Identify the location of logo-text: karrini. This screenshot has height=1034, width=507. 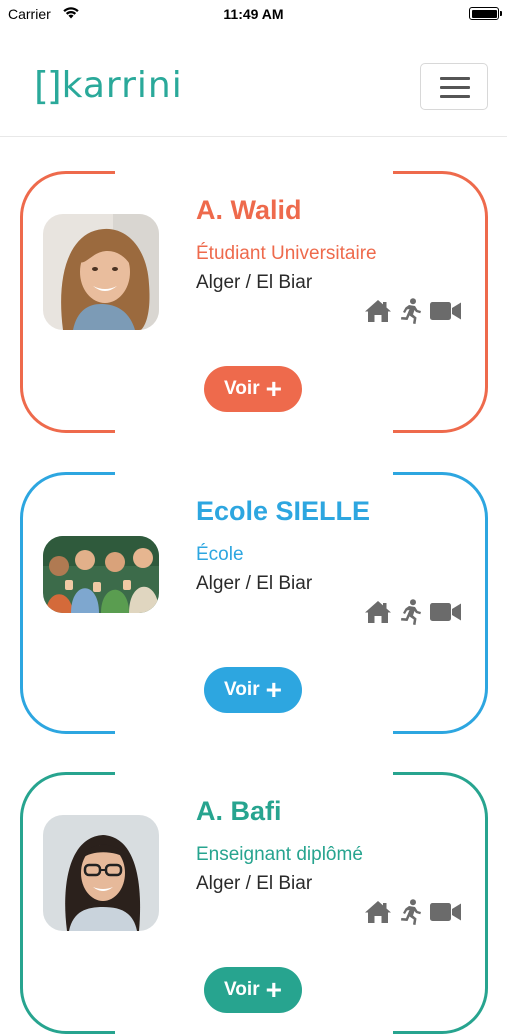
(122, 85).